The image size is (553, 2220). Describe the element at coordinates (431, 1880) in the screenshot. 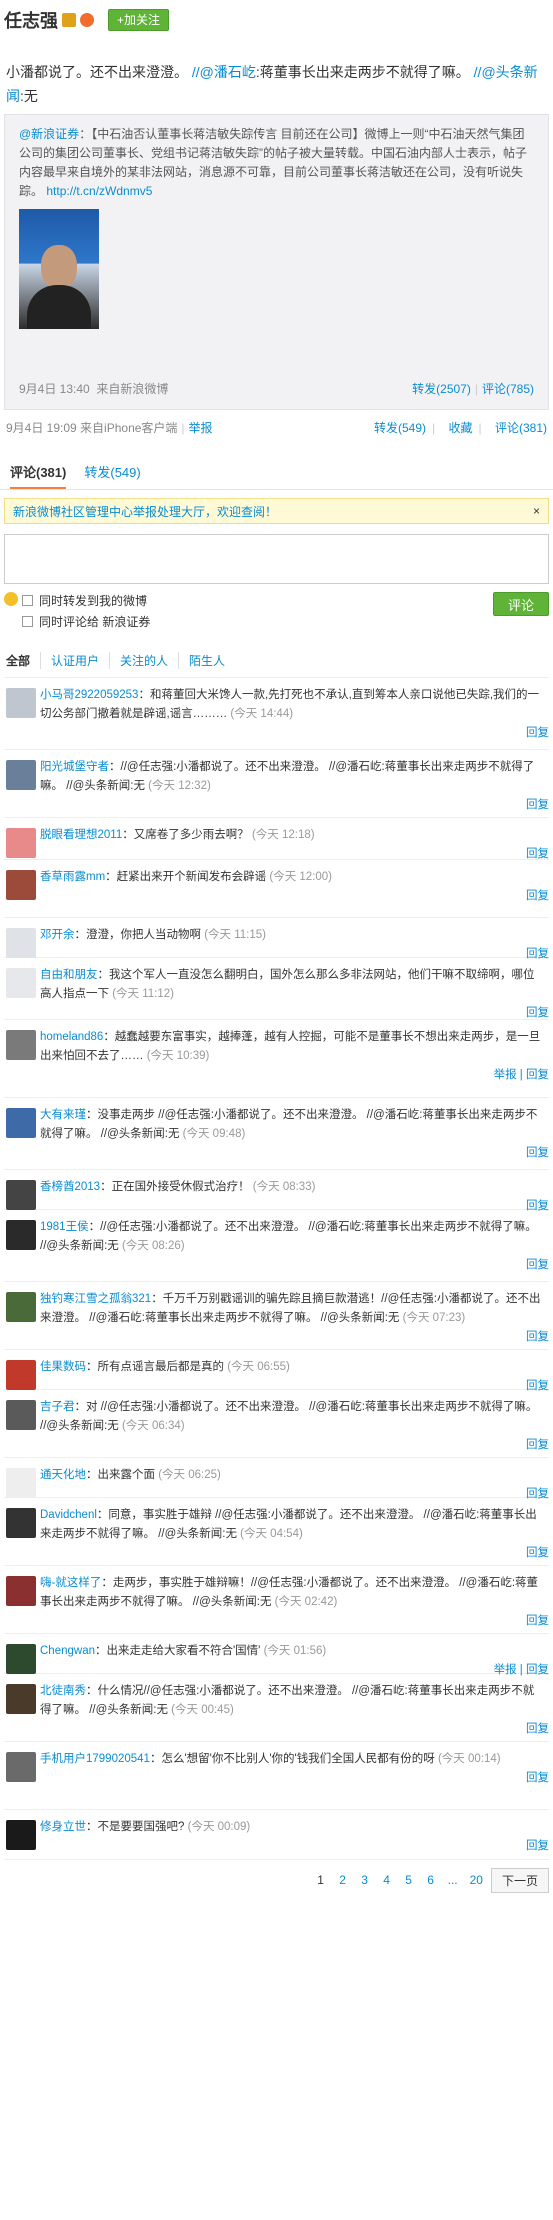

I see `page-link: 6` at that location.